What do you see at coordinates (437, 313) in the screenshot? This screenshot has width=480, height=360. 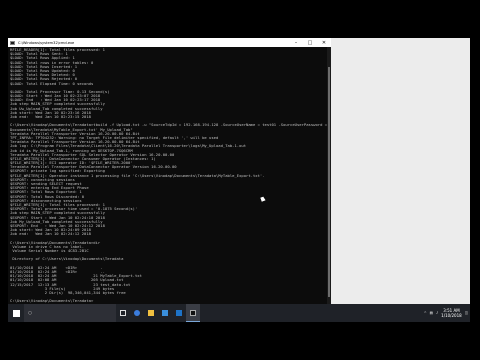 I see `volume-icon: ♪` at bounding box center [437, 313].